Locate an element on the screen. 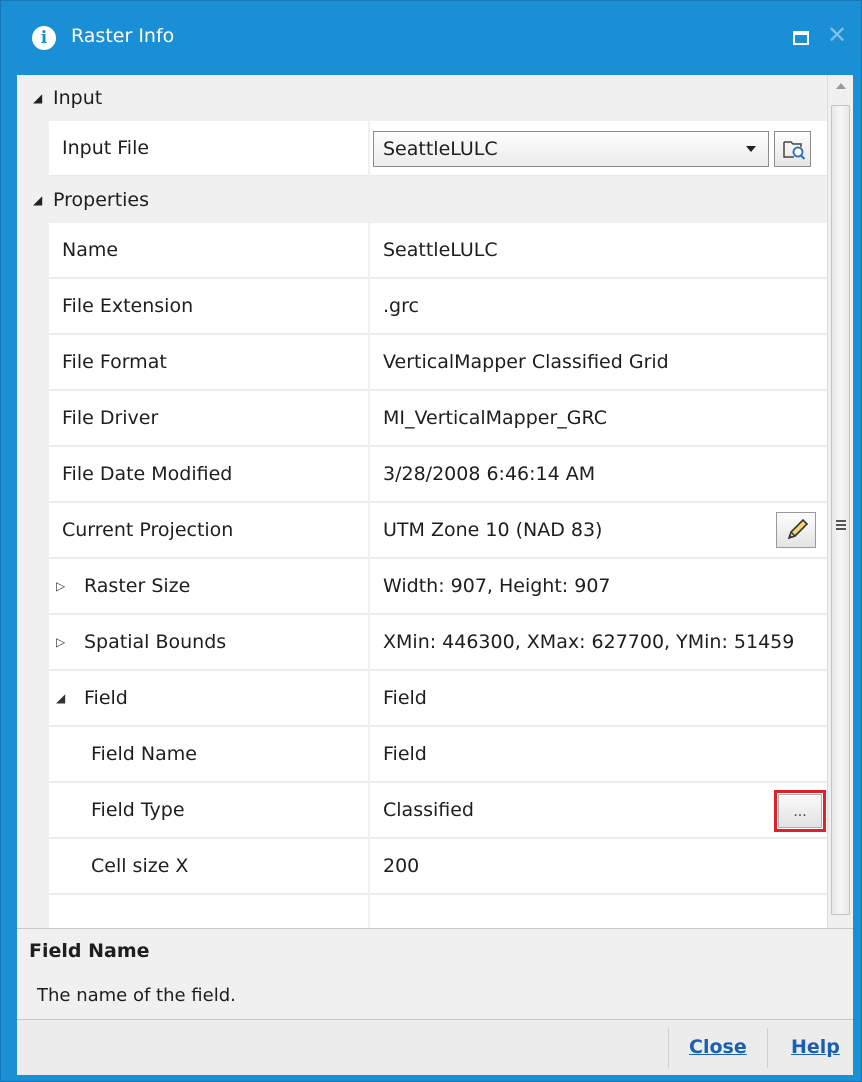 Image resolution: width=862 pixels, height=1082 pixels. property-row-field: ◢ Field Field is located at coordinates (422, 699).